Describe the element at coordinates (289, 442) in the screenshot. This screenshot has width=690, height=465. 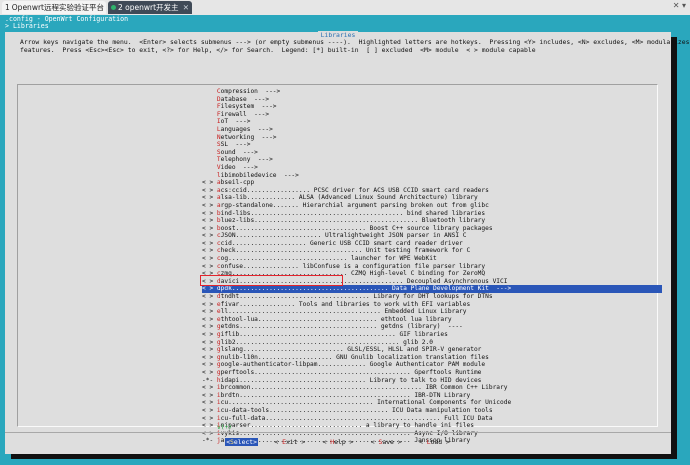
I see `dialog-button: < Exit >` at that location.